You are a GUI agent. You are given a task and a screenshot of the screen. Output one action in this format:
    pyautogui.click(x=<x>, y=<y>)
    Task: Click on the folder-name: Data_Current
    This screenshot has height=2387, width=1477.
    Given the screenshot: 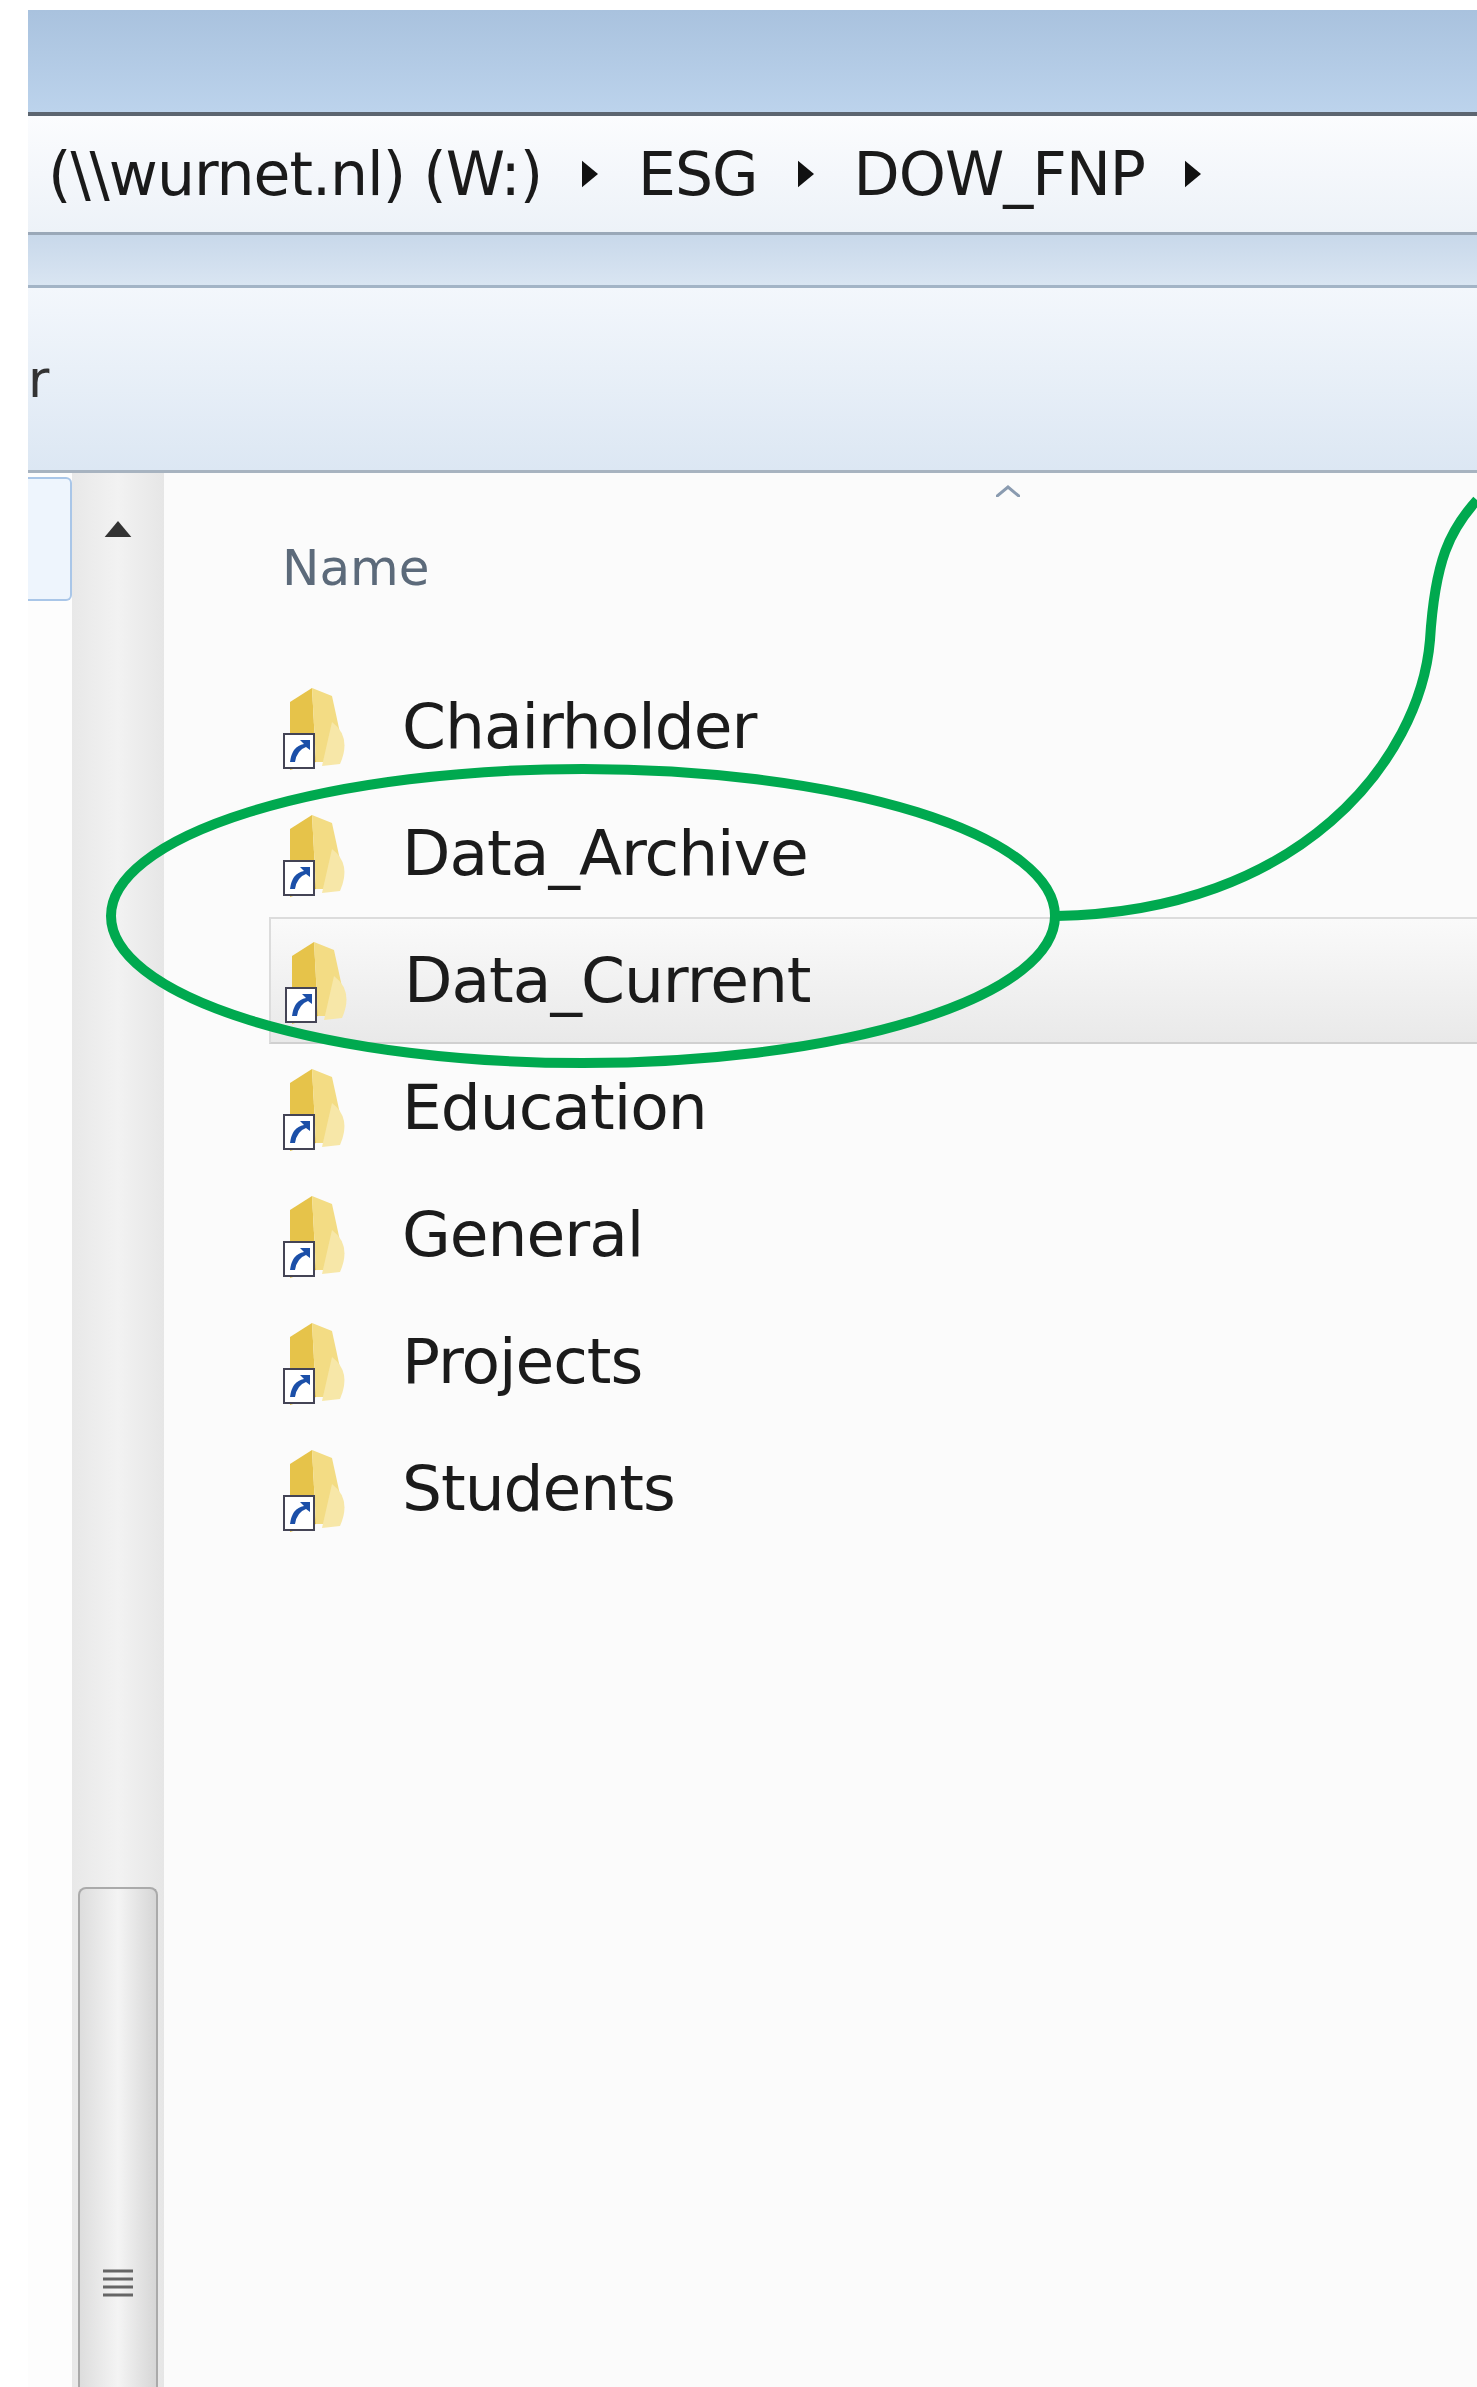 What is the action you would take?
    pyautogui.click(x=607, y=980)
    